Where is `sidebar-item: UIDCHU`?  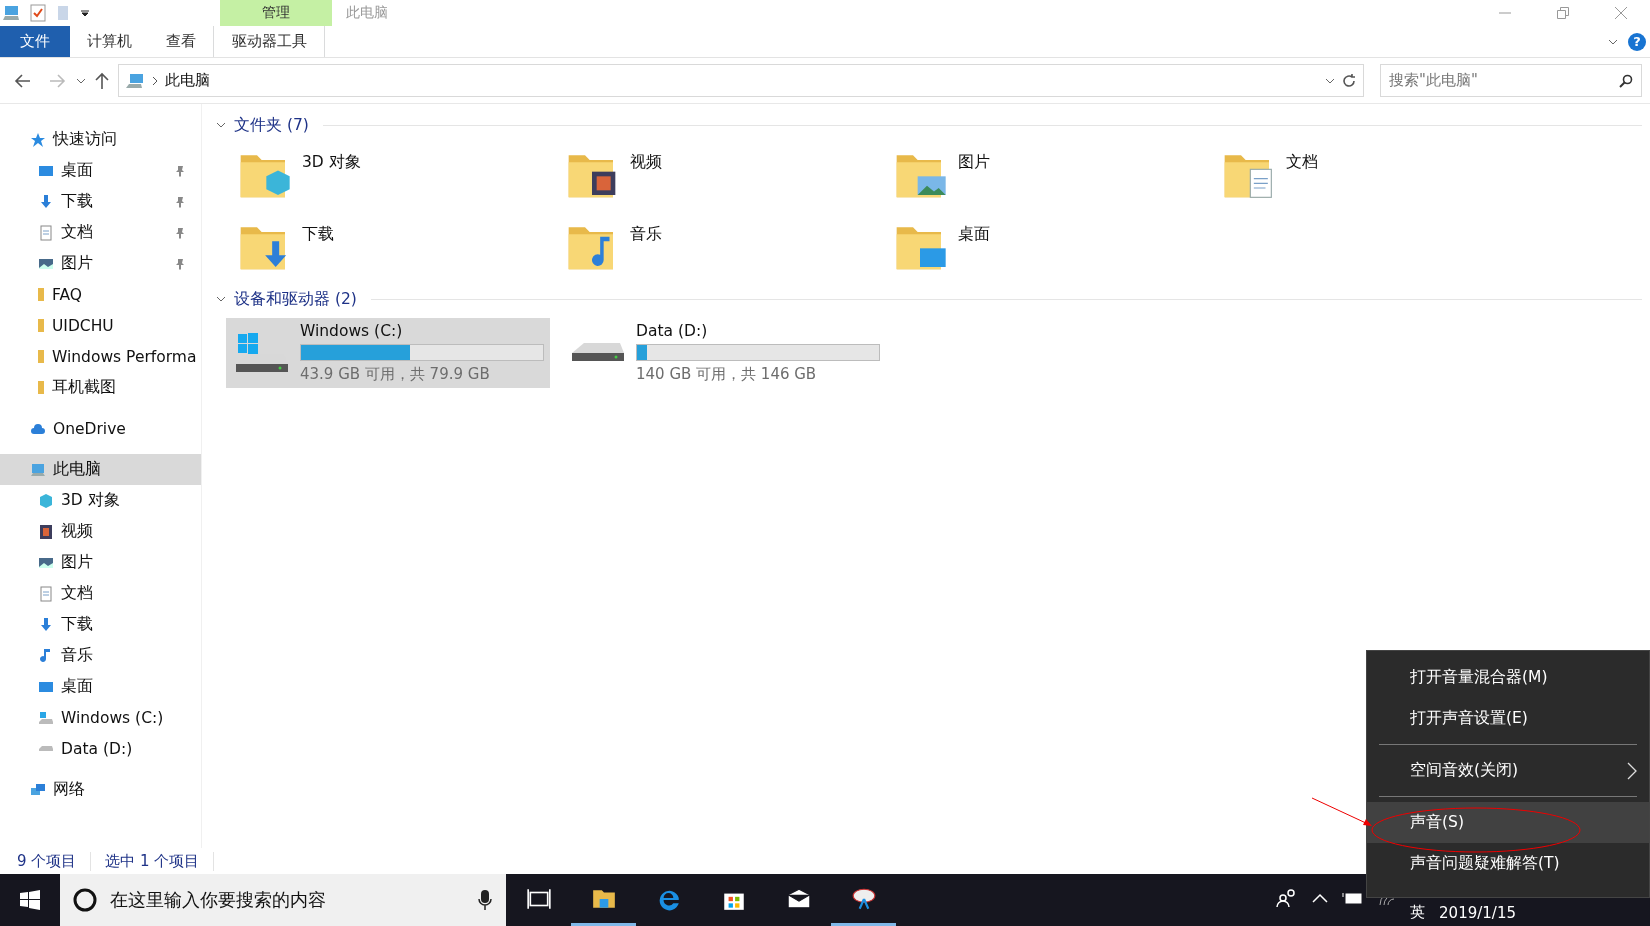
sidebar-item: UIDCHU is located at coordinates (100, 325).